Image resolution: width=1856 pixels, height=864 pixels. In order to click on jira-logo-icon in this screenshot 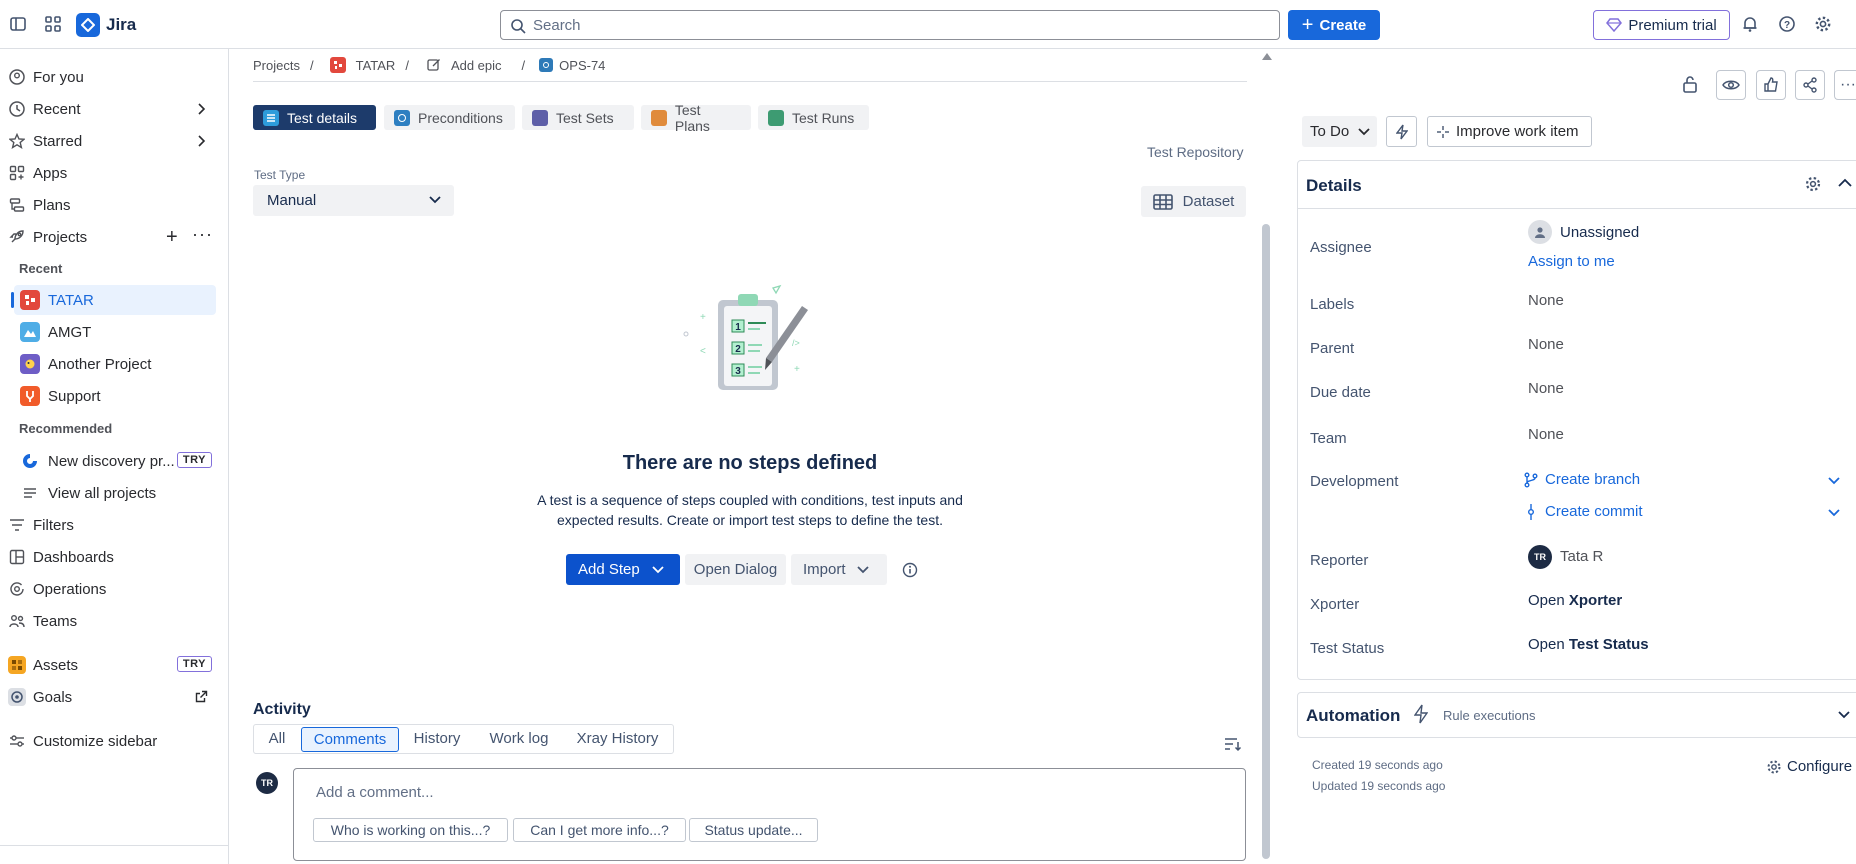, I will do `click(88, 25)`.